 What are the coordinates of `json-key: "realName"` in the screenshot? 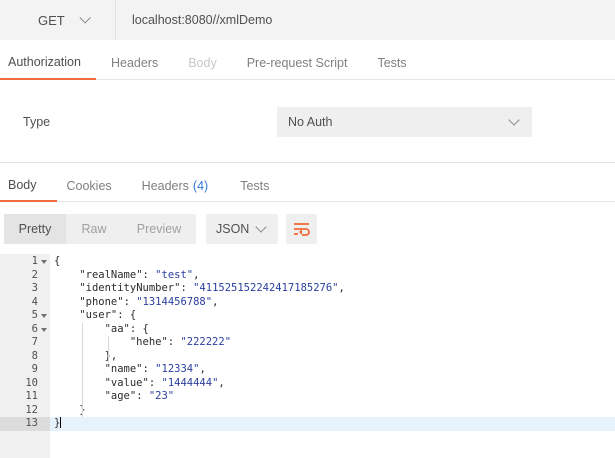 It's located at (111, 274).